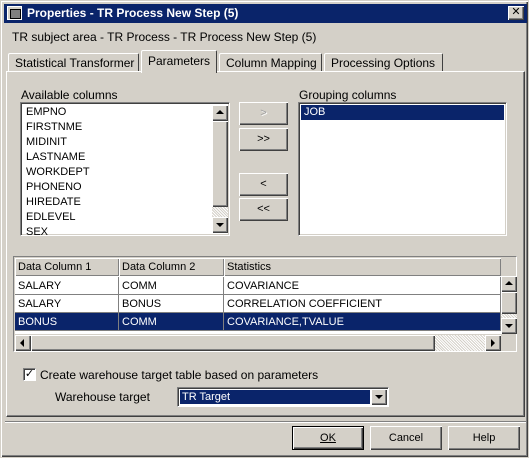 Image resolution: width=529 pixels, height=458 pixels. Describe the element at coordinates (362, 322) in the screenshot. I see `table-cell: COVARIANCE,TVALUE` at that location.